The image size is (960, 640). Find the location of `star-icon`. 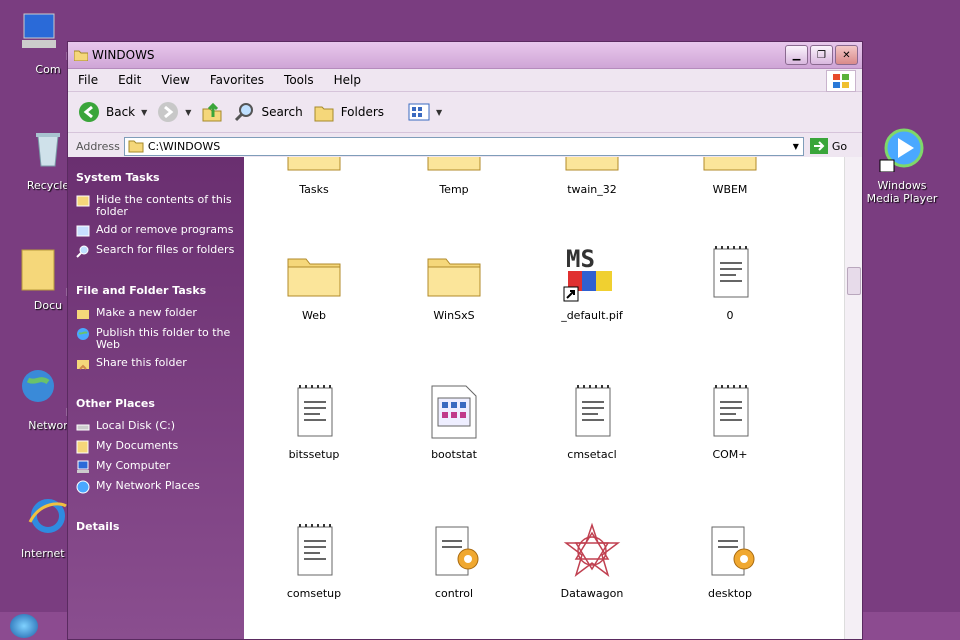

star-icon is located at coordinates (592, 551).